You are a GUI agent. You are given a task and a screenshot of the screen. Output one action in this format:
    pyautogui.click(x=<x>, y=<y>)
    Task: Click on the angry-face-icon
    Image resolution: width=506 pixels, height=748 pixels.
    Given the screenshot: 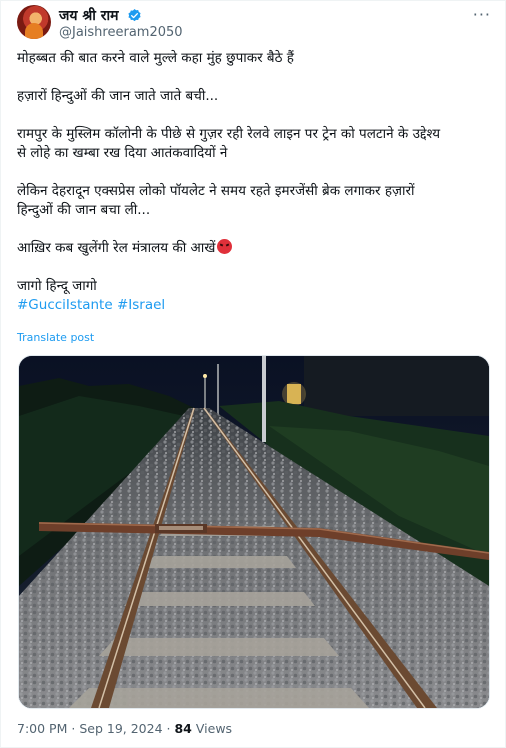 What is the action you would take?
    pyautogui.click(x=225, y=246)
    